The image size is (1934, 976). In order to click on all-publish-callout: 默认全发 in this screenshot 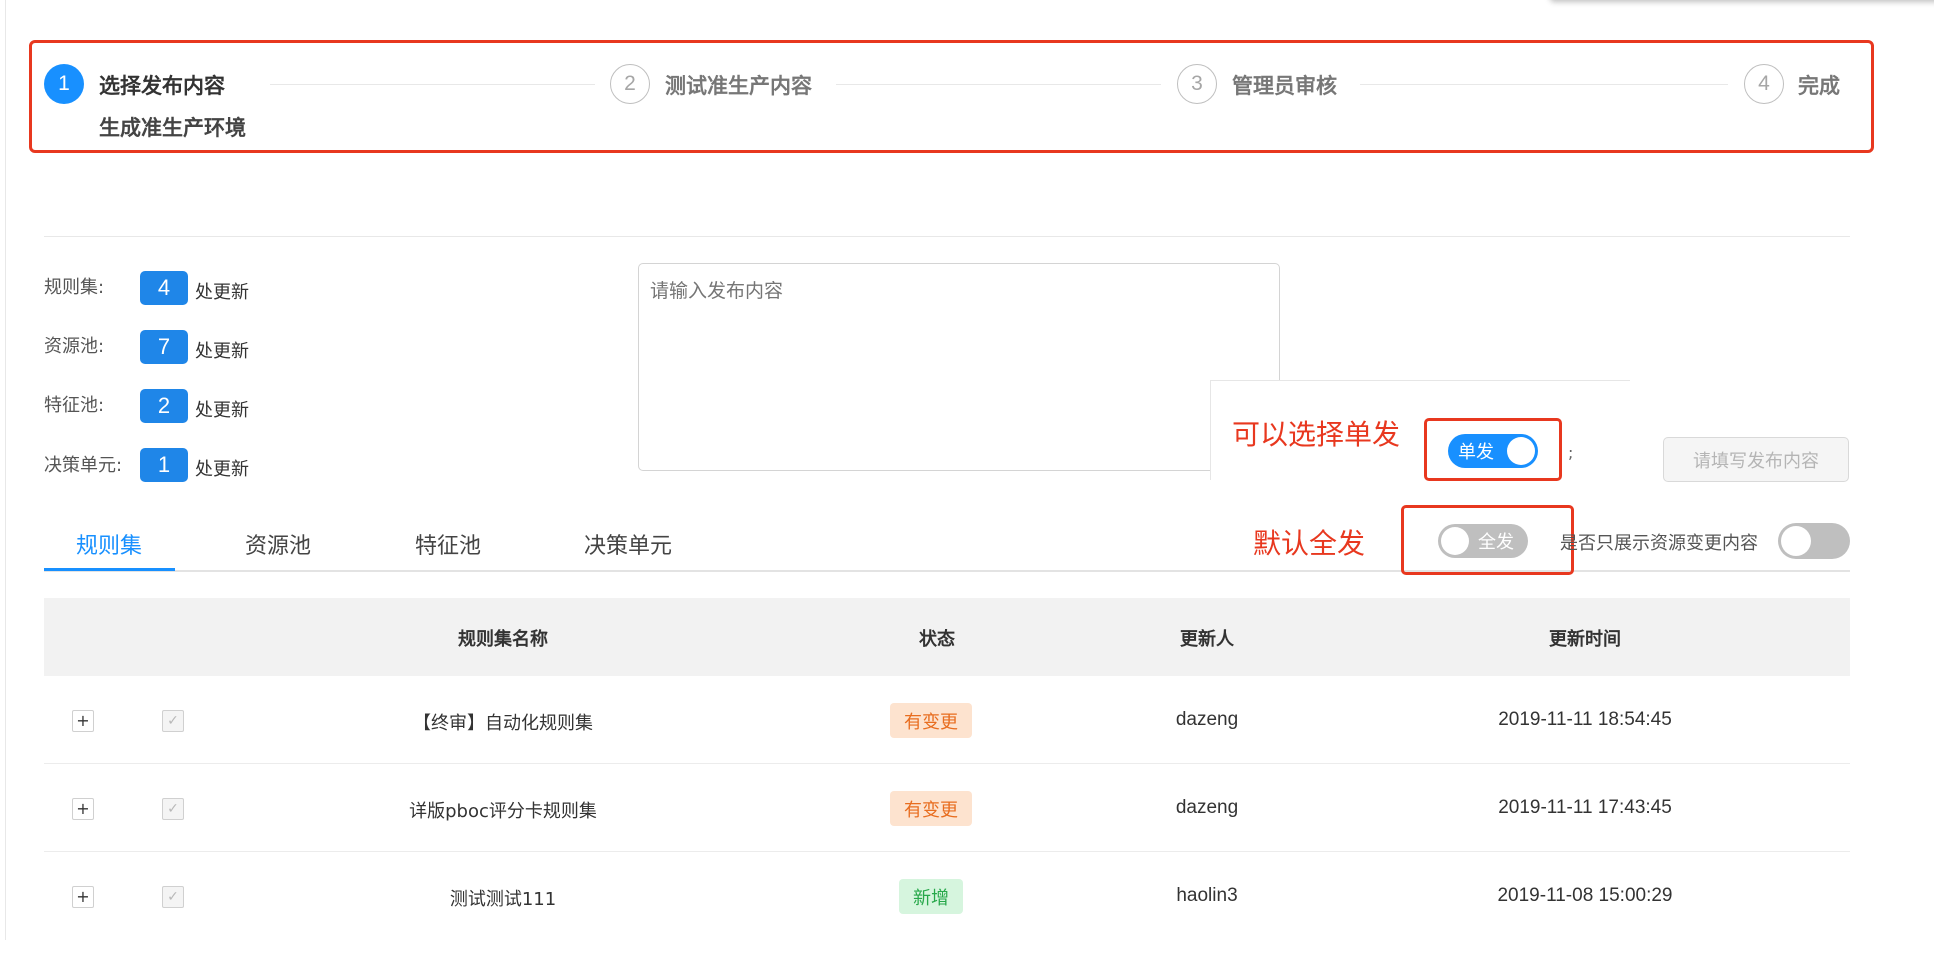, I will do `click(1309, 543)`.